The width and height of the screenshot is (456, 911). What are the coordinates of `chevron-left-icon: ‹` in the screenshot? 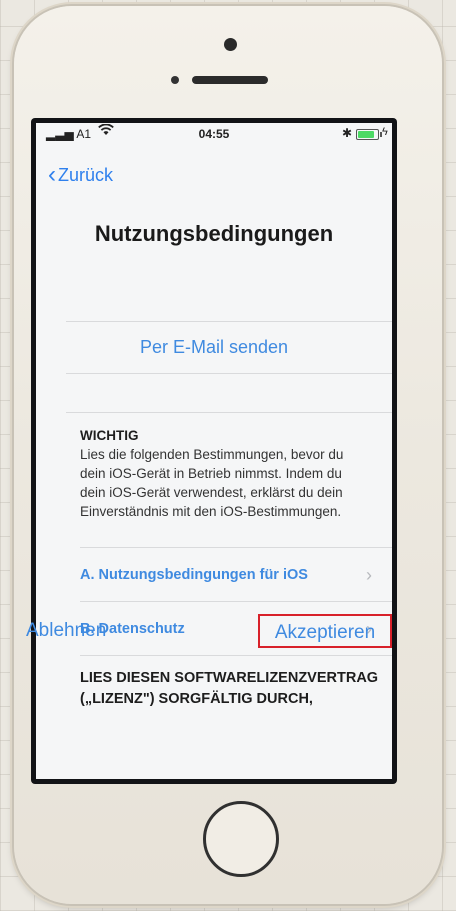 It's located at (52, 174).